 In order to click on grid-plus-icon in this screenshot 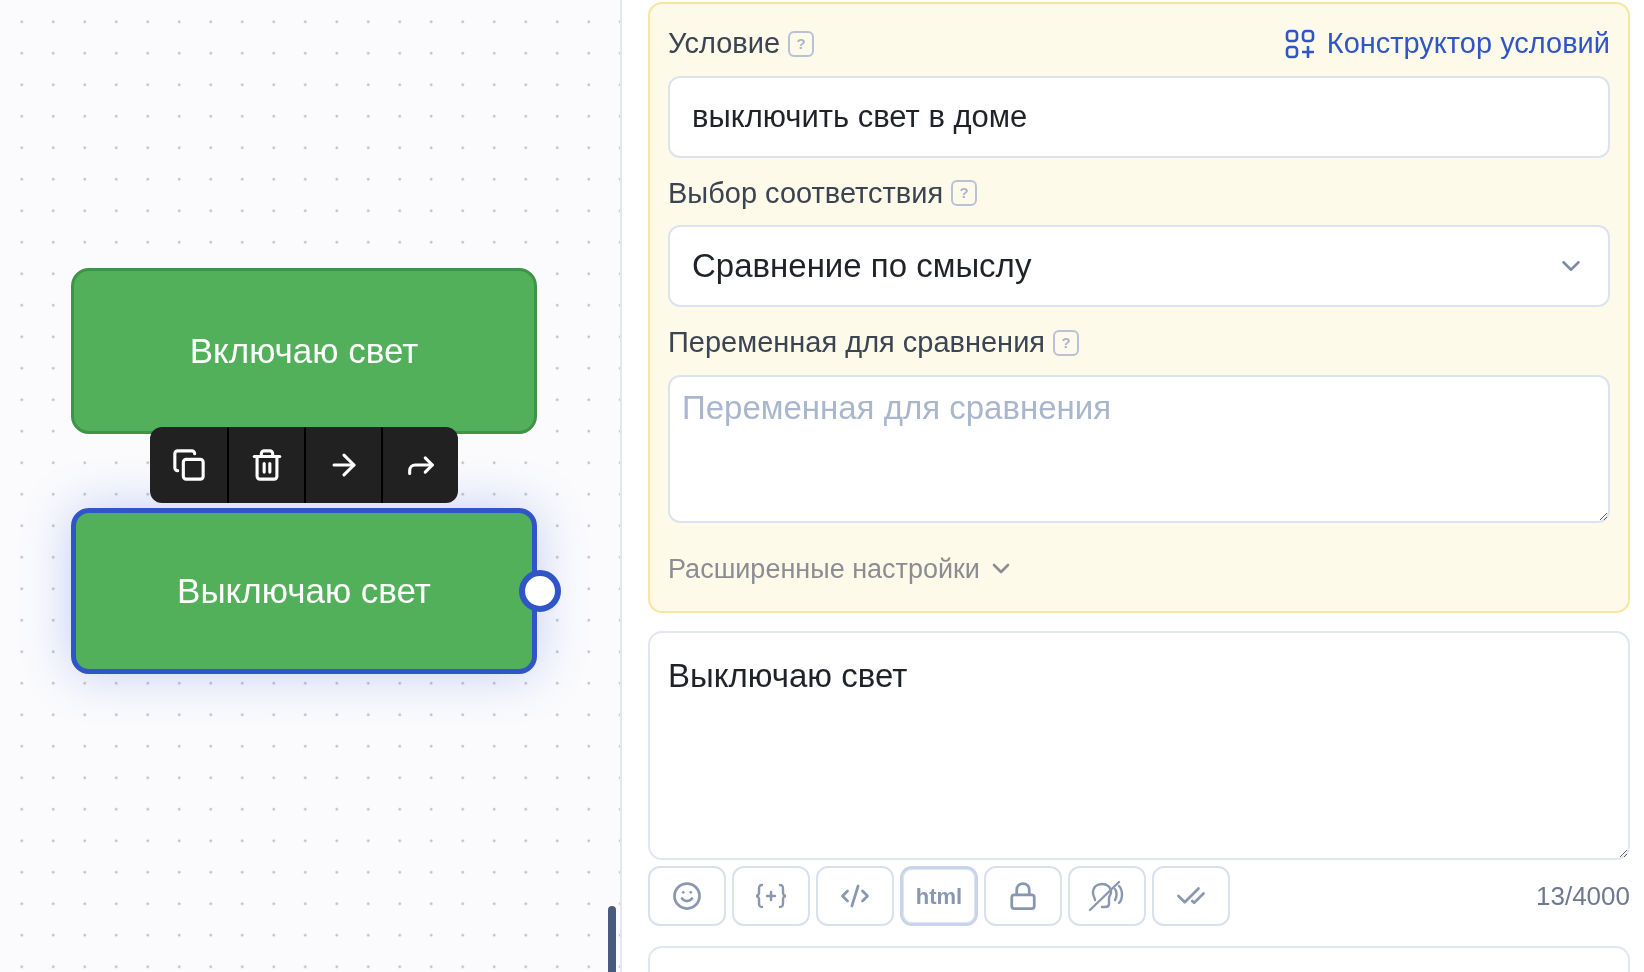, I will do `click(1299, 43)`.